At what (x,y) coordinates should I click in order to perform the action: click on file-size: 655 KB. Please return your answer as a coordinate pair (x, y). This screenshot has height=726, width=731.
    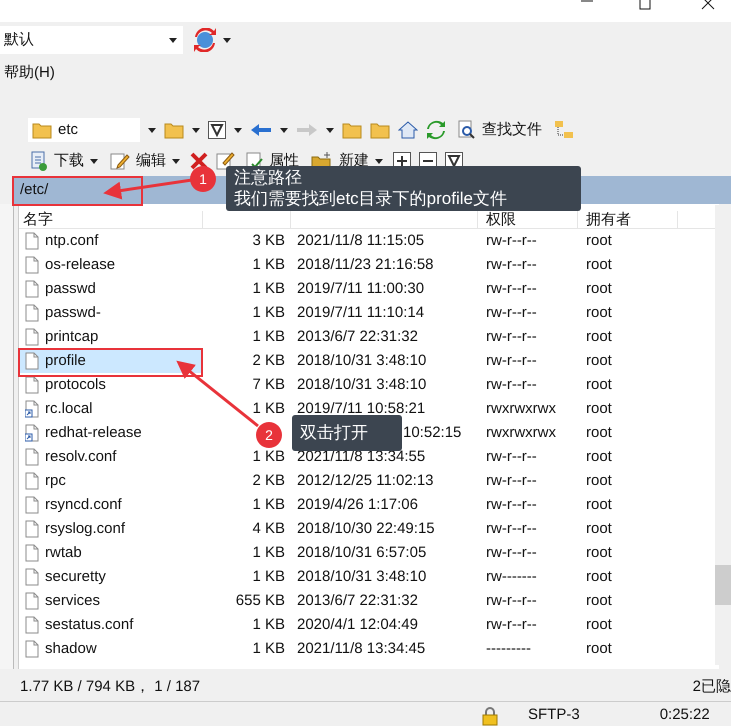
    Looking at the image, I should click on (260, 600).